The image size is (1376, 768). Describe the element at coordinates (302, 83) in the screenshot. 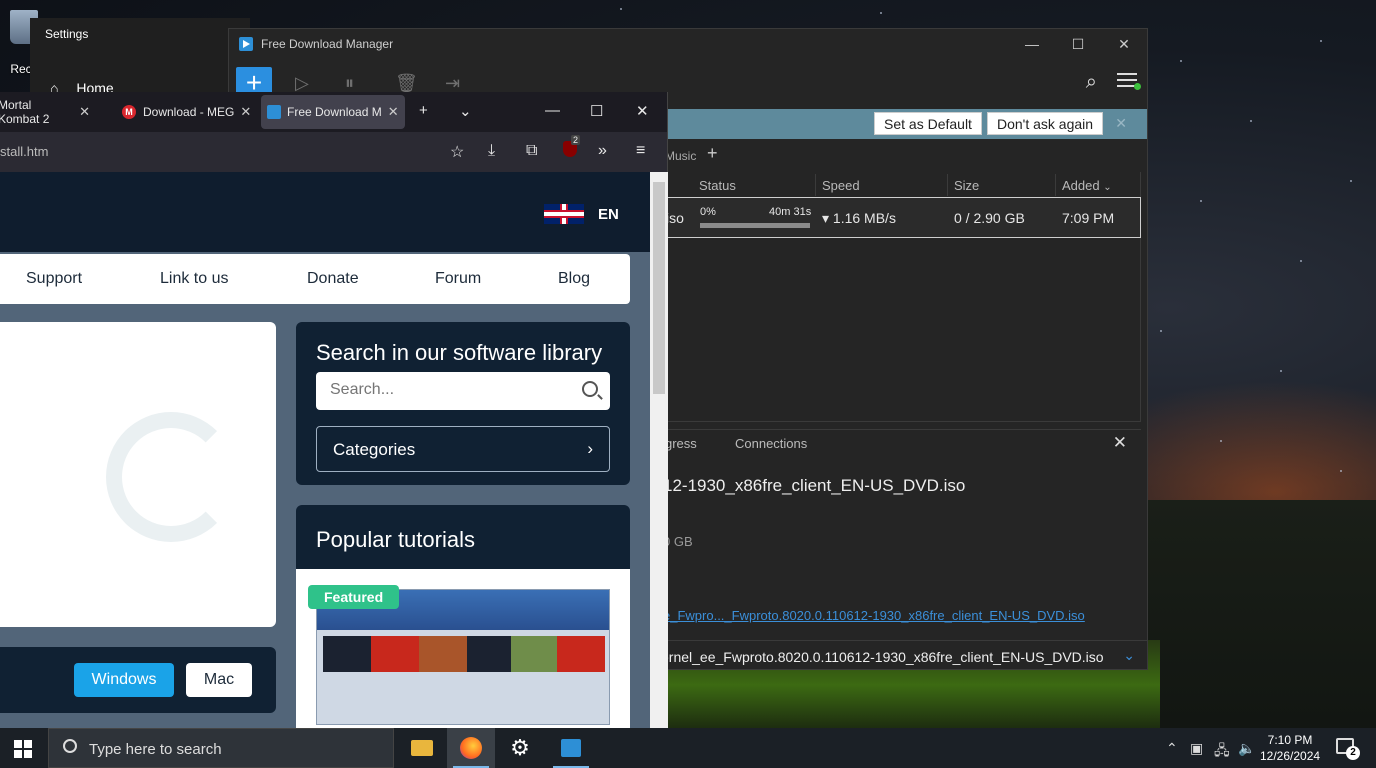

I see `resume-icon: ▷` at that location.